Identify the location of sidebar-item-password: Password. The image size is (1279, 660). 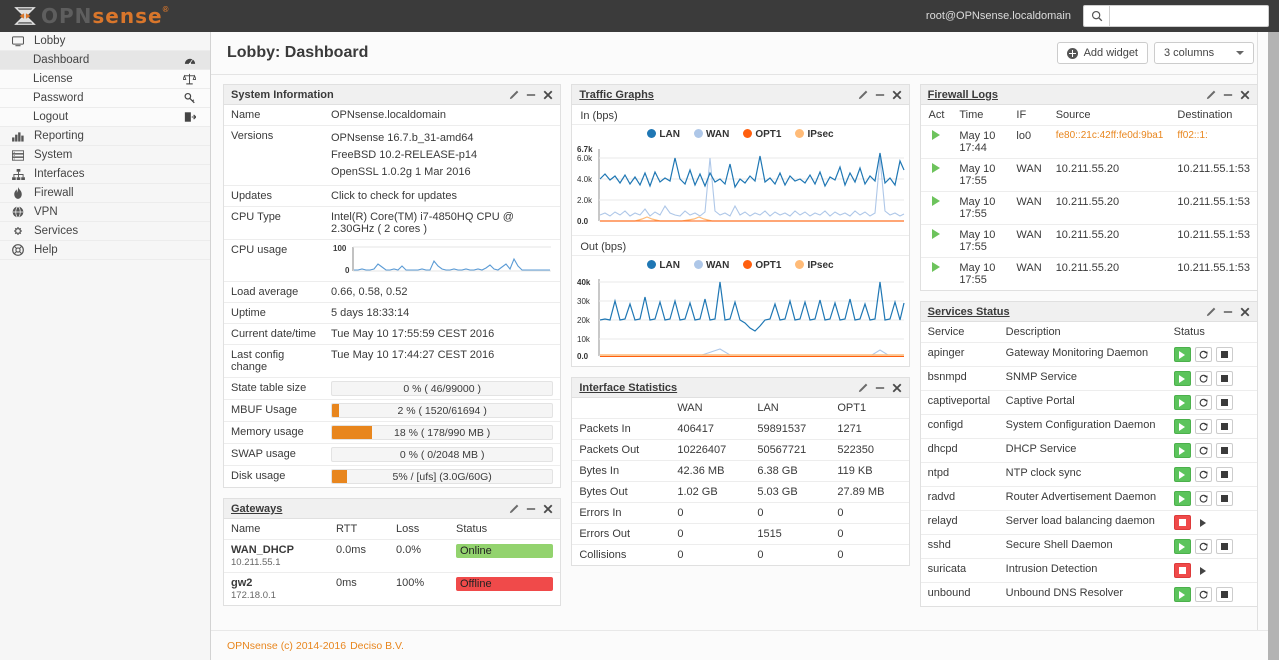
(105, 98).